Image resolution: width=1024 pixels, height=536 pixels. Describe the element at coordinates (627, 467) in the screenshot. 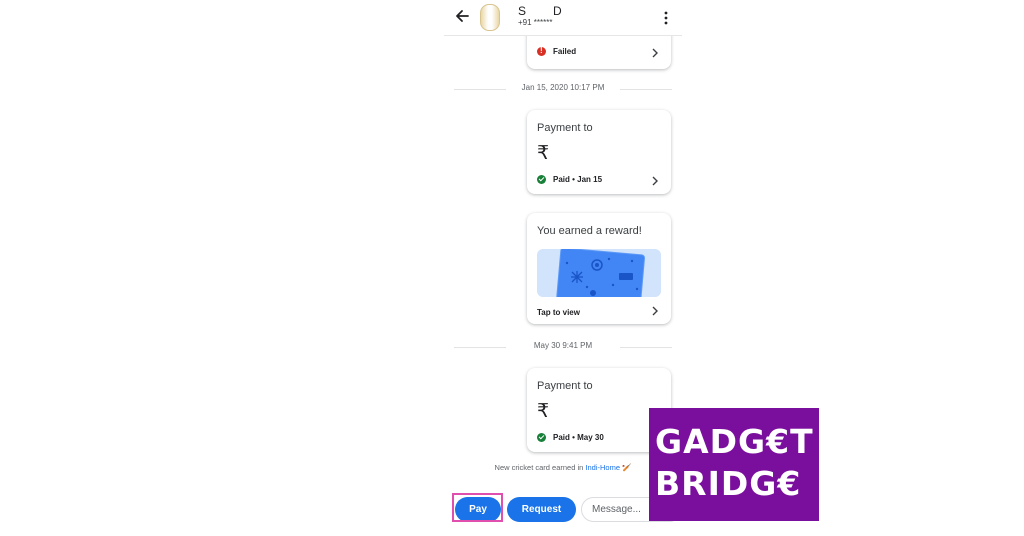

I see `cricket-icon: 🏏` at that location.